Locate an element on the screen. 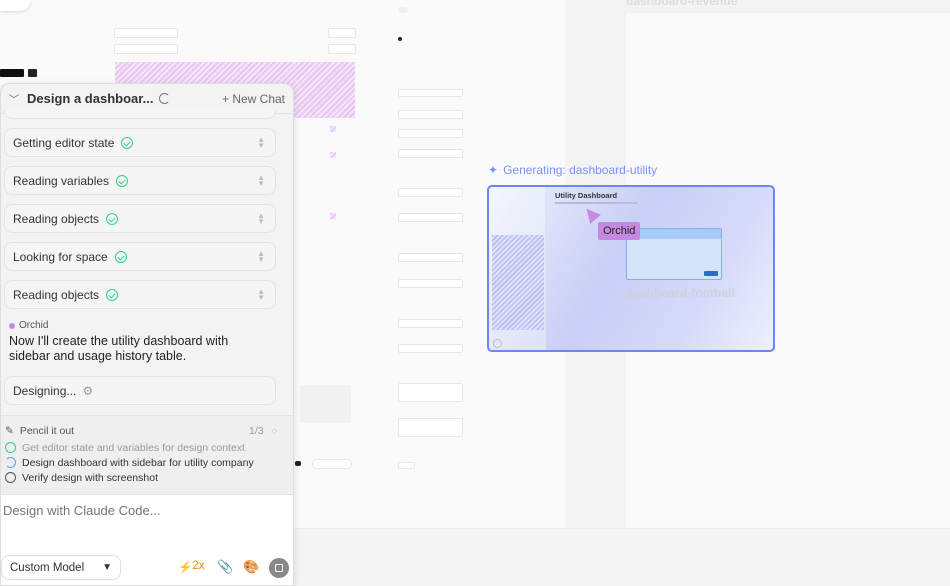 The width and height of the screenshot is (950, 586). step-item: Getting editor state ▲ ▼ is located at coordinates (140, 142).